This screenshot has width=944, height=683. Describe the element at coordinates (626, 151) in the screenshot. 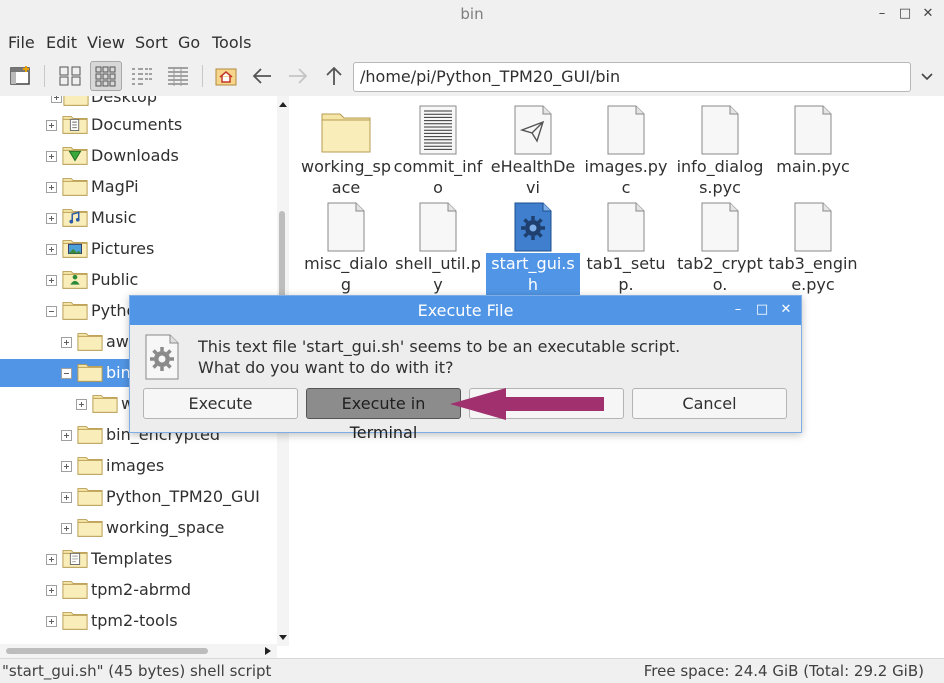

I see `file-item: images.pyc` at that location.